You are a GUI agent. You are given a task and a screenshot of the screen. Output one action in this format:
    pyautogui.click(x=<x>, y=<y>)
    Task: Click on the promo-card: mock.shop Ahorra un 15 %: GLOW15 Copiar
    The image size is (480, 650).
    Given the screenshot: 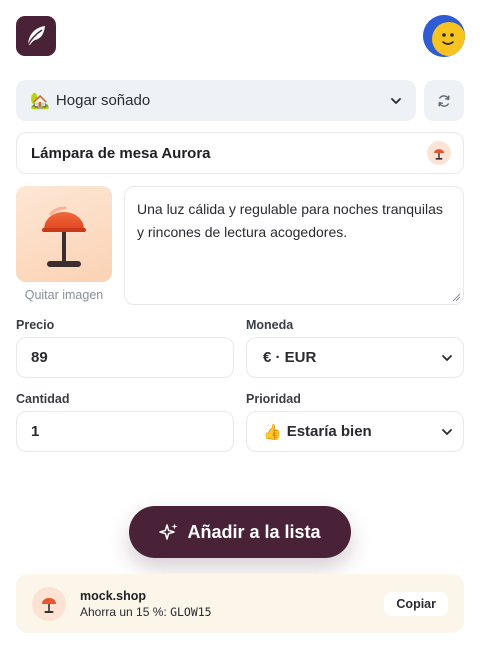 What is the action you would take?
    pyautogui.click(x=240, y=603)
    